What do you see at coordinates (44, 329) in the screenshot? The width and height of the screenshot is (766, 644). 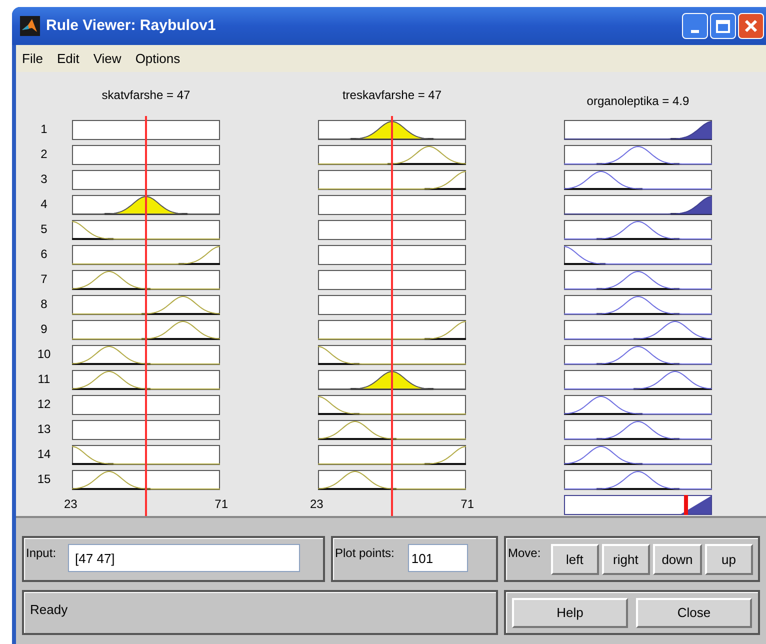 I see `rule-number: 9` at bounding box center [44, 329].